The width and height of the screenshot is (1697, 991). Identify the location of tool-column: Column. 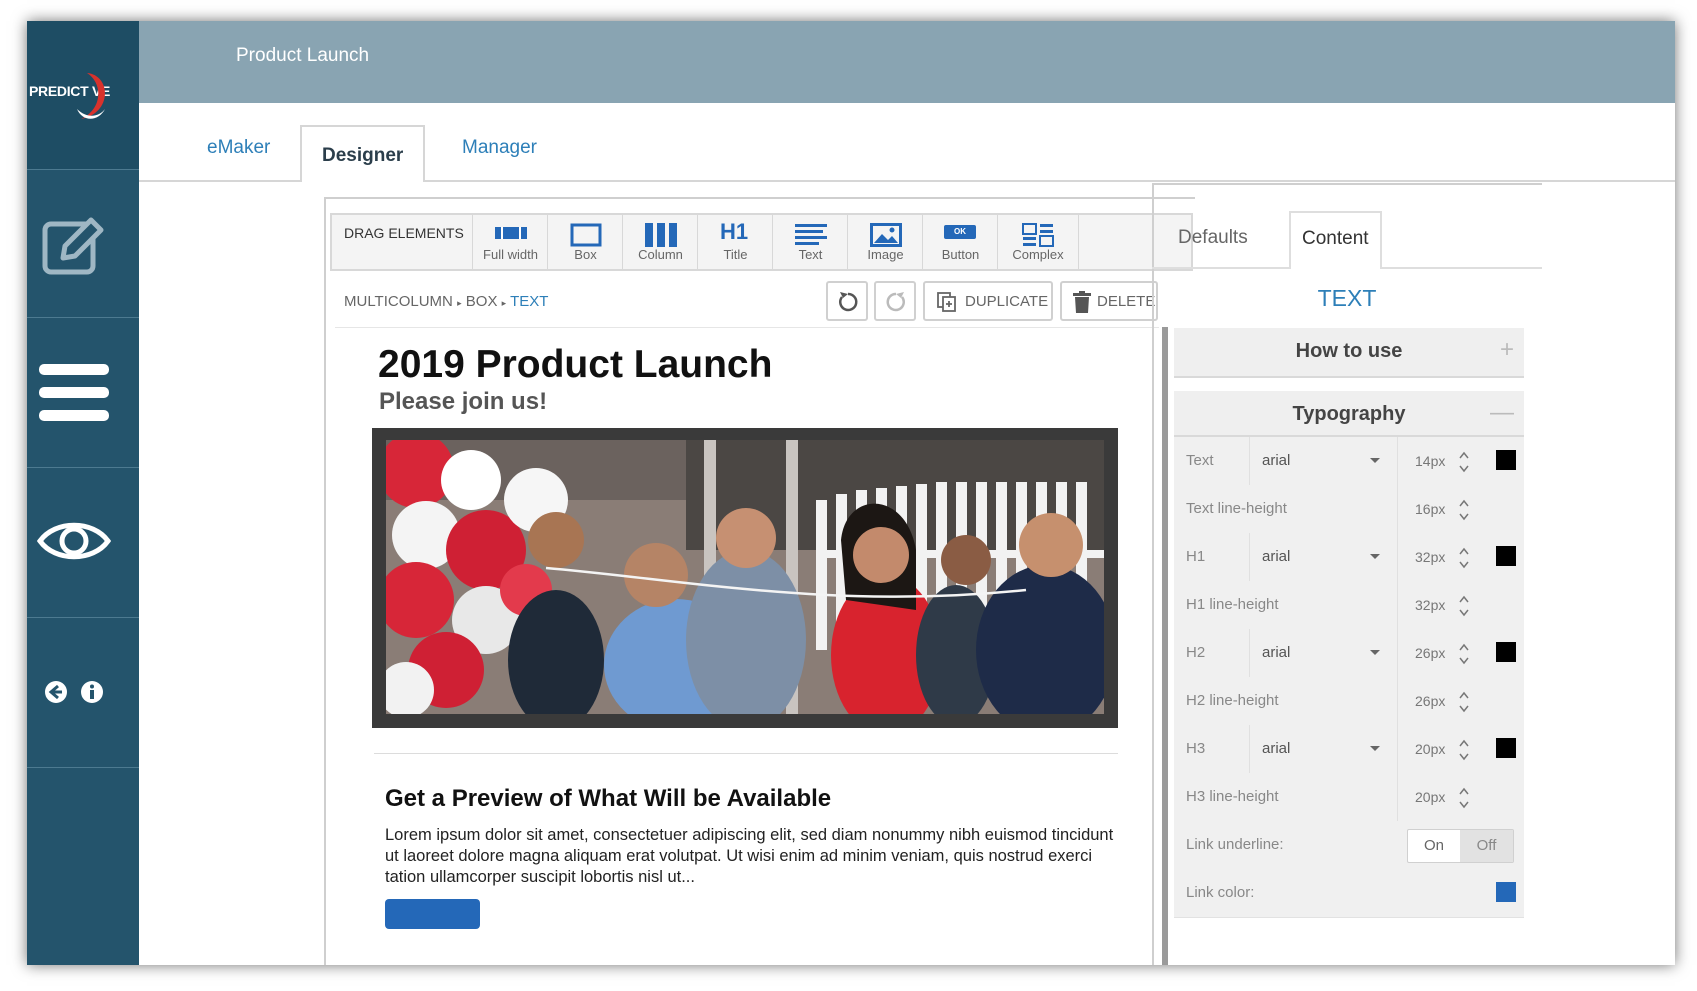
(660, 242).